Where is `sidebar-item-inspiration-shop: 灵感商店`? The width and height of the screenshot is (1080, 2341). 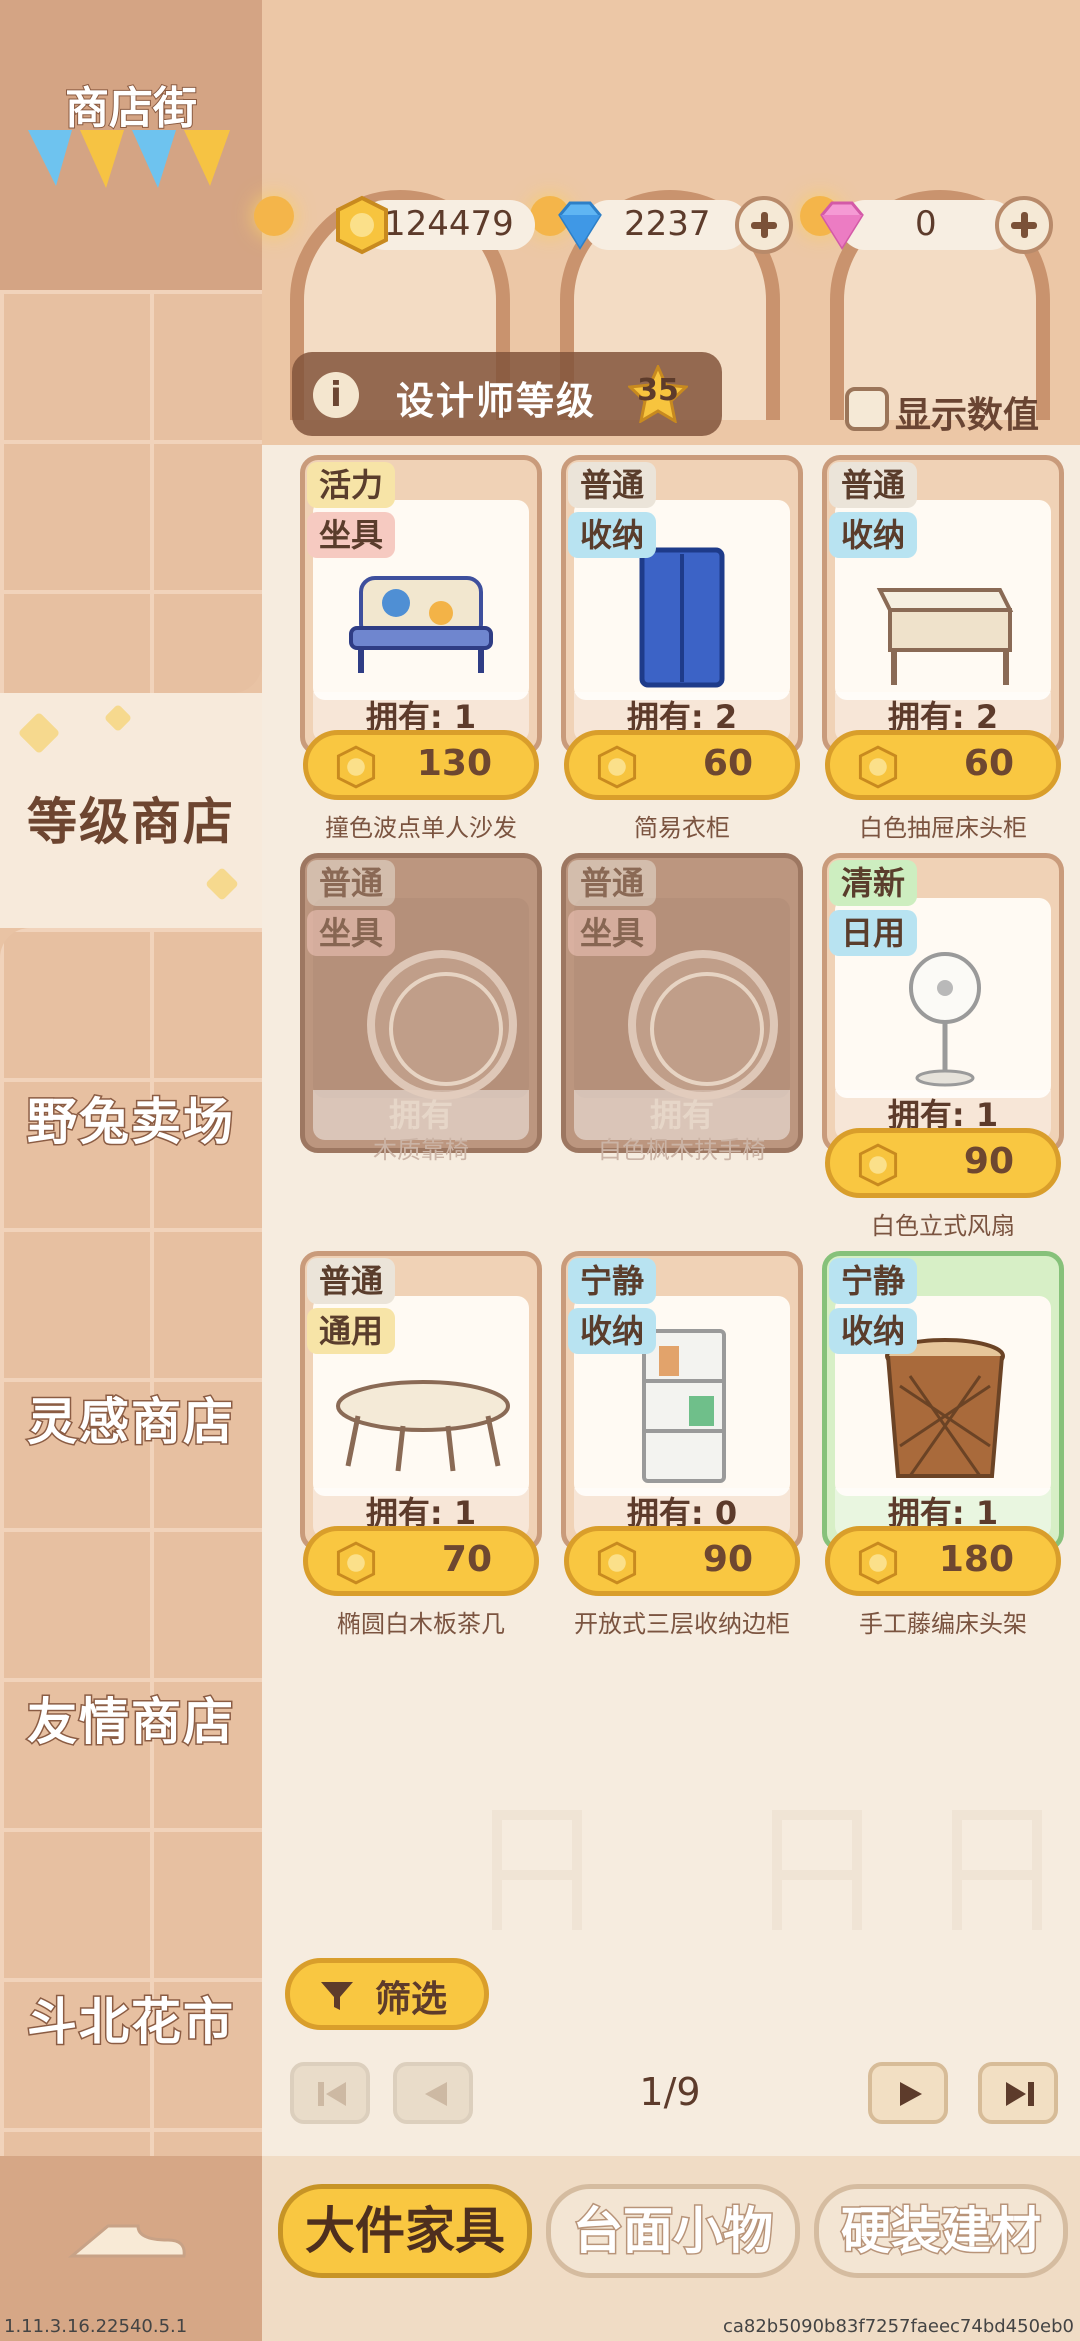 sidebar-item-inspiration-shop: 灵感商店 is located at coordinates (131, 1418).